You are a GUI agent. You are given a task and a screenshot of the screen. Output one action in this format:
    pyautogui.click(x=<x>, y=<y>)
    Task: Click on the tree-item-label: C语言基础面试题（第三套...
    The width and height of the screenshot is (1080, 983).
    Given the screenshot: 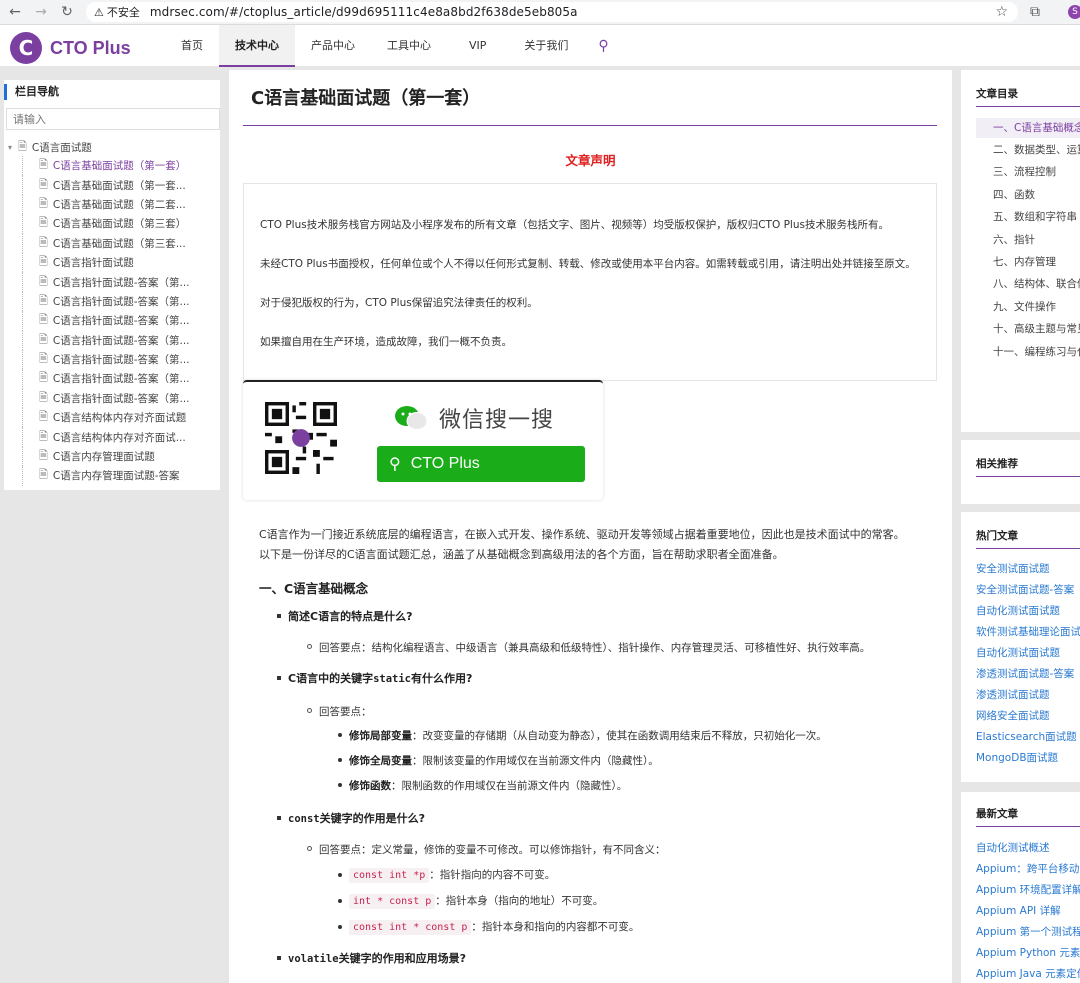 What is the action you would take?
    pyautogui.click(x=119, y=243)
    